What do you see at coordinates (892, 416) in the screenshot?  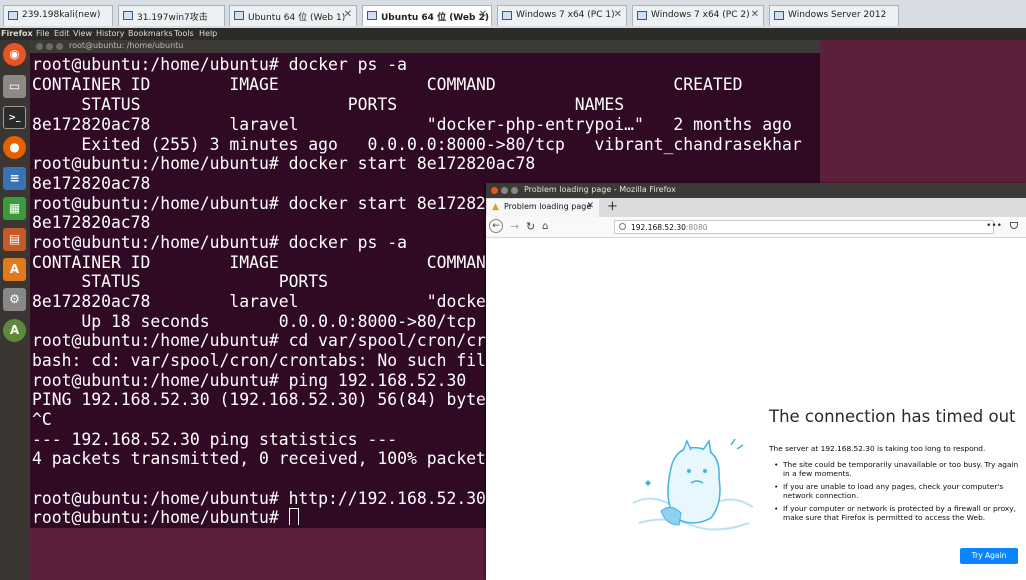 I see `error-title: The connection has timed out` at bounding box center [892, 416].